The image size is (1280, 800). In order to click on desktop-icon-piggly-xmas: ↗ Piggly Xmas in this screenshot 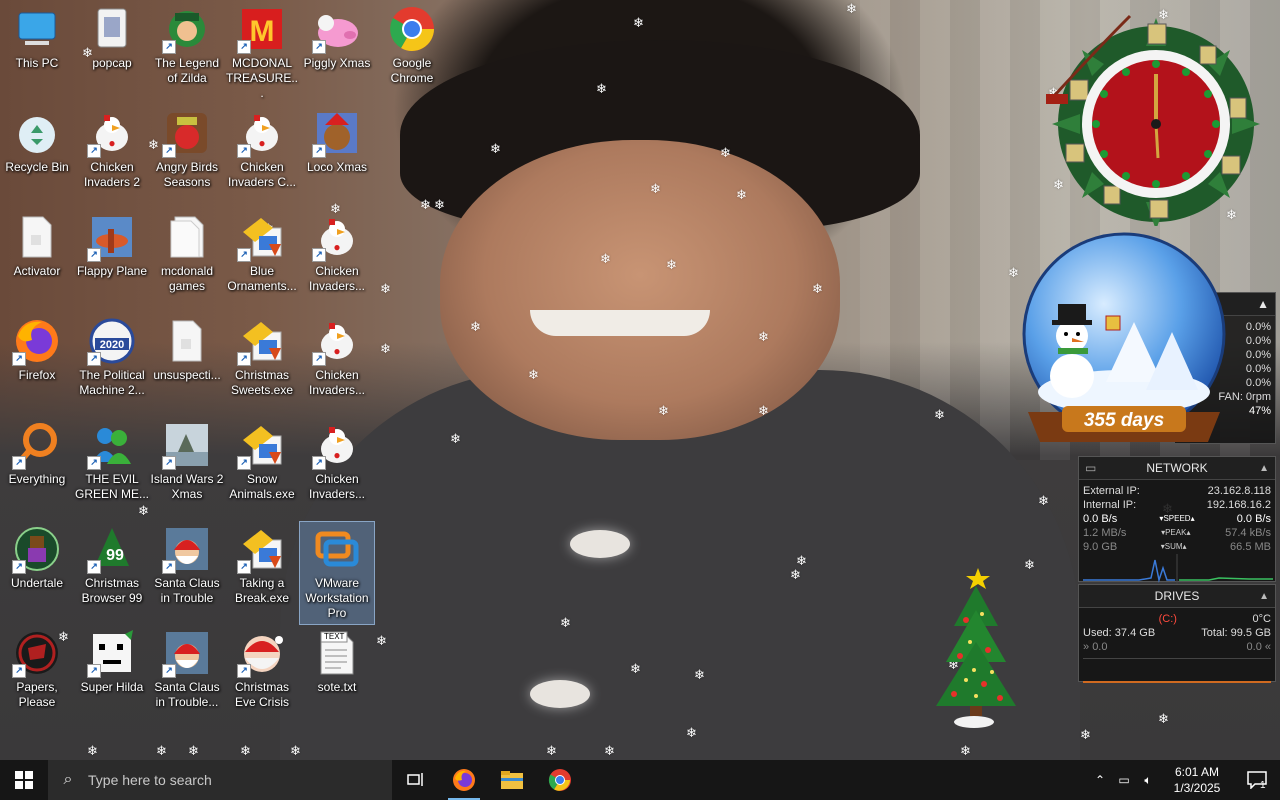, I will do `click(337, 53)`.